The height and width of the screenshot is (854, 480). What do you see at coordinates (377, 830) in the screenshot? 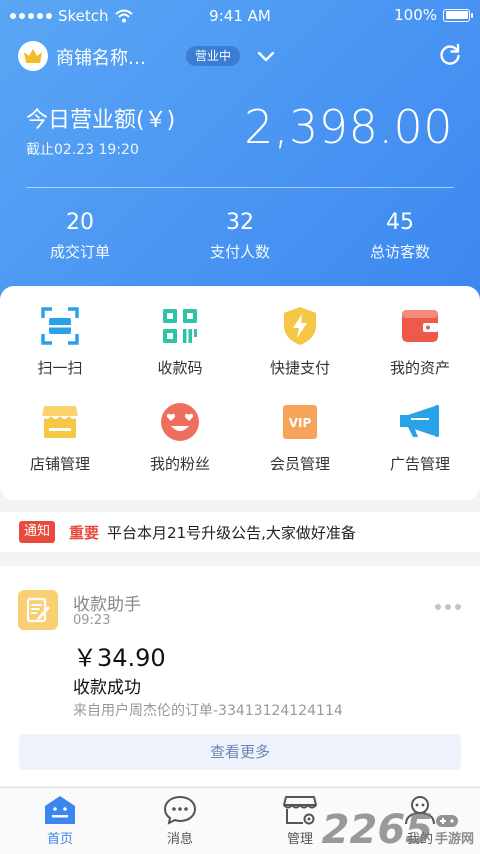
I see `watermark-number: 2265` at bounding box center [377, 830].